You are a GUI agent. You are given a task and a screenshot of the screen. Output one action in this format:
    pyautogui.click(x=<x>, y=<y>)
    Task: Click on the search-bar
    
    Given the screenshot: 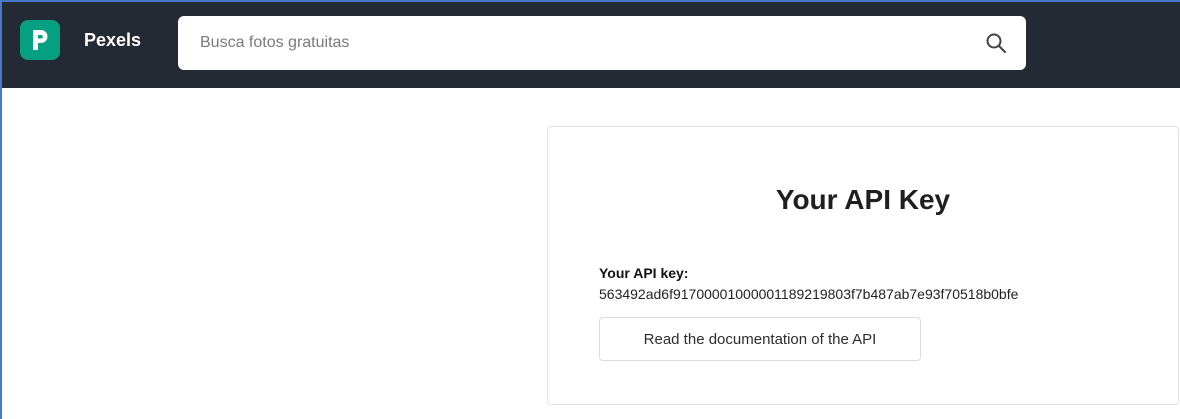 What is the action you would take?
    pyautogui.click(x=602, y=43)
    